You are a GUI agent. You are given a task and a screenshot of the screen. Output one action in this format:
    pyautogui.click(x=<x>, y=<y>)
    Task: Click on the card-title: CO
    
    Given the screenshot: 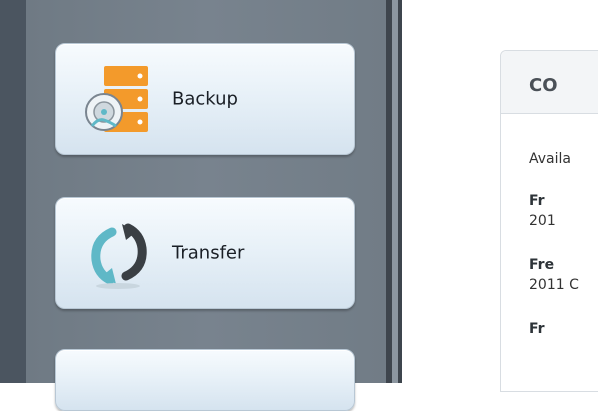 What is the action you would take?
    pyautogui.click(x=543, y=85)
    